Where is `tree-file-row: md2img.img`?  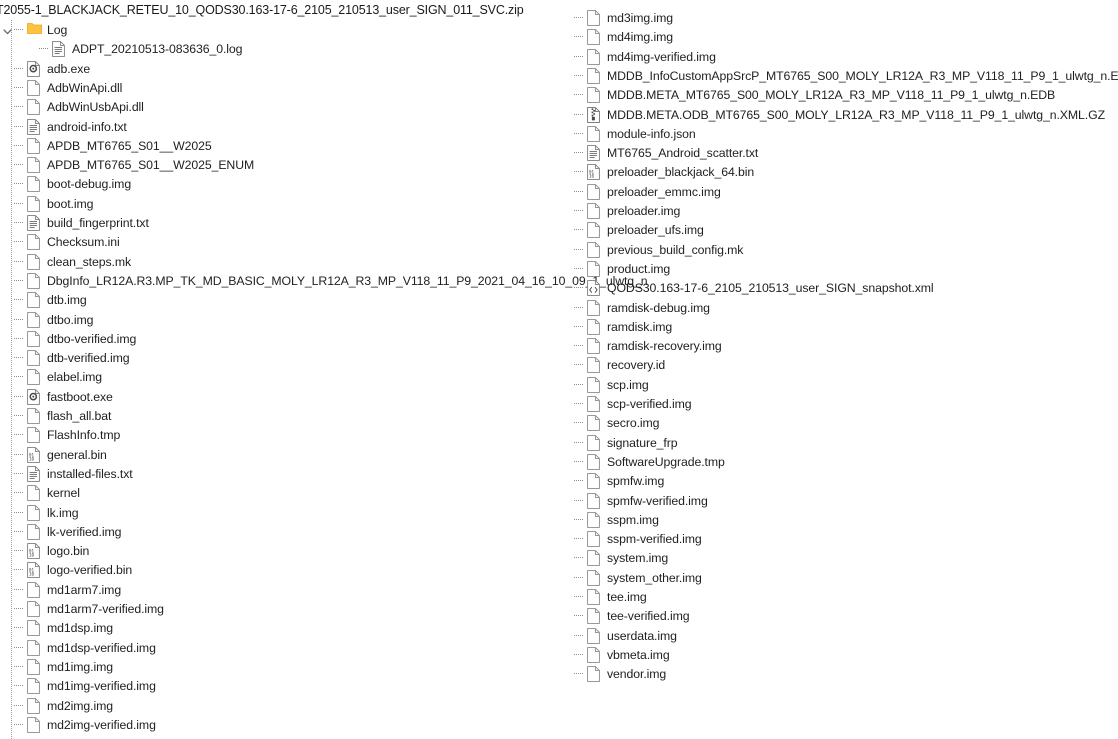
tree-file-row: md2img.img is located at coordinates (56, 705).